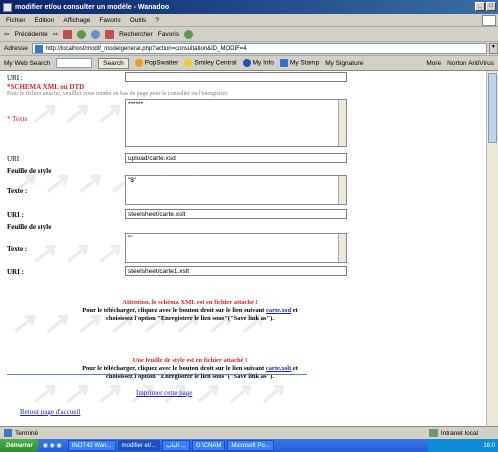  Describe the element at coordinates (278, 310) in the screenshot. I see `carte-xsd-link: carte.xsd` at that location.